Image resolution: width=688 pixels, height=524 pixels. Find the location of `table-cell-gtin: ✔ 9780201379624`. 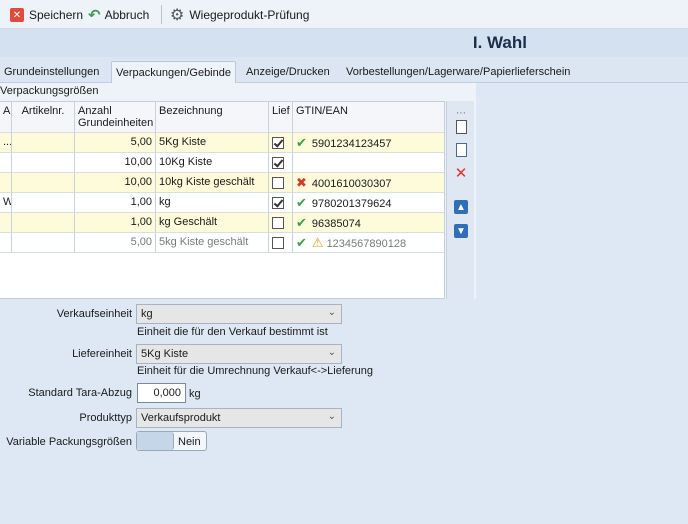

table-cell-gtin: ✔ 9780201379624 is located at coordinates (368, 203).